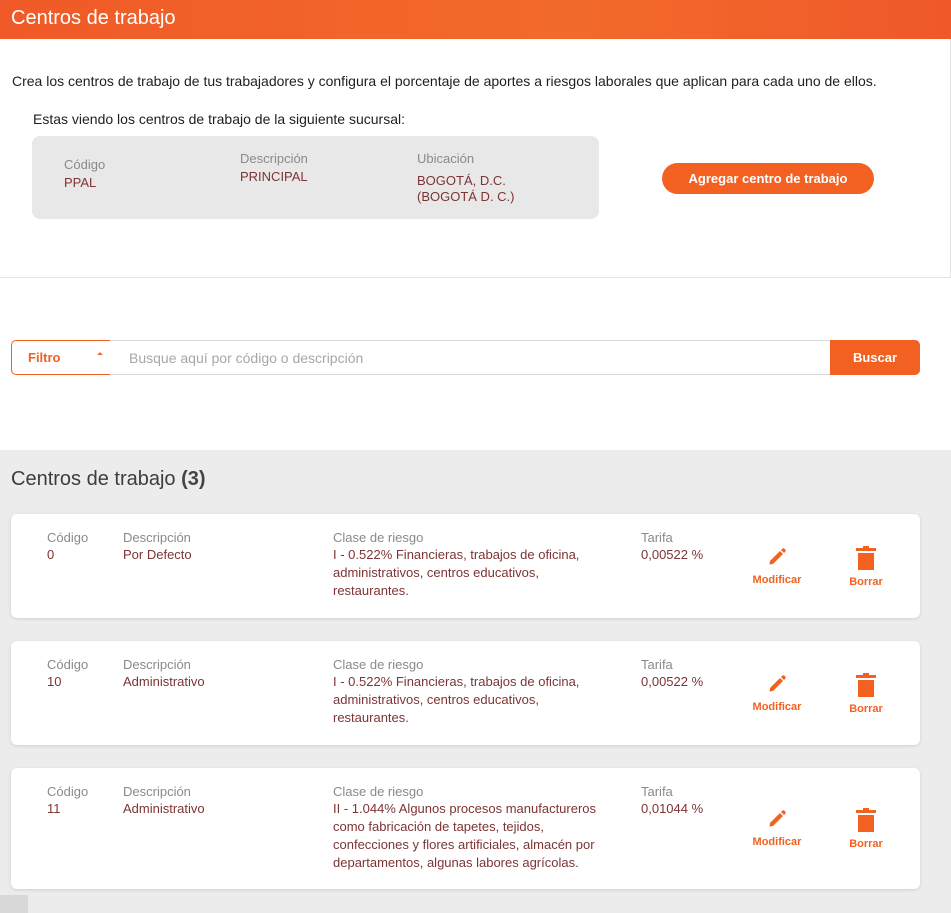  Describe the element at coordinates (51, 554) in the screenshot. I see `codigo-value: 0` at that location.